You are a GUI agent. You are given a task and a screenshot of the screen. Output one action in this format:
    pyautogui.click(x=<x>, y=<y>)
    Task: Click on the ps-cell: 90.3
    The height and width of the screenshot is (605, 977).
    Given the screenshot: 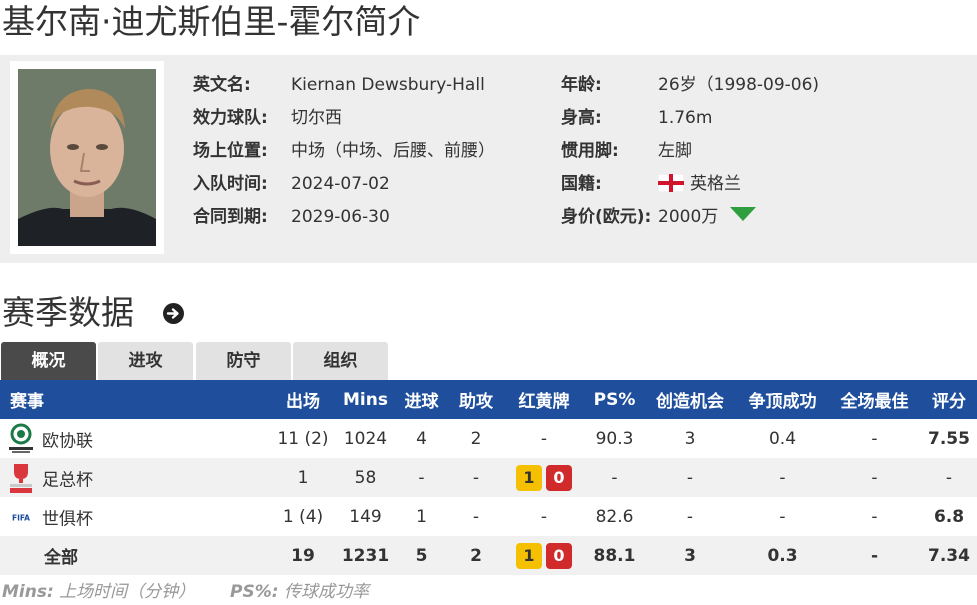 What is the action you would take?
    pyautogui.click(x=614, y=438)
    